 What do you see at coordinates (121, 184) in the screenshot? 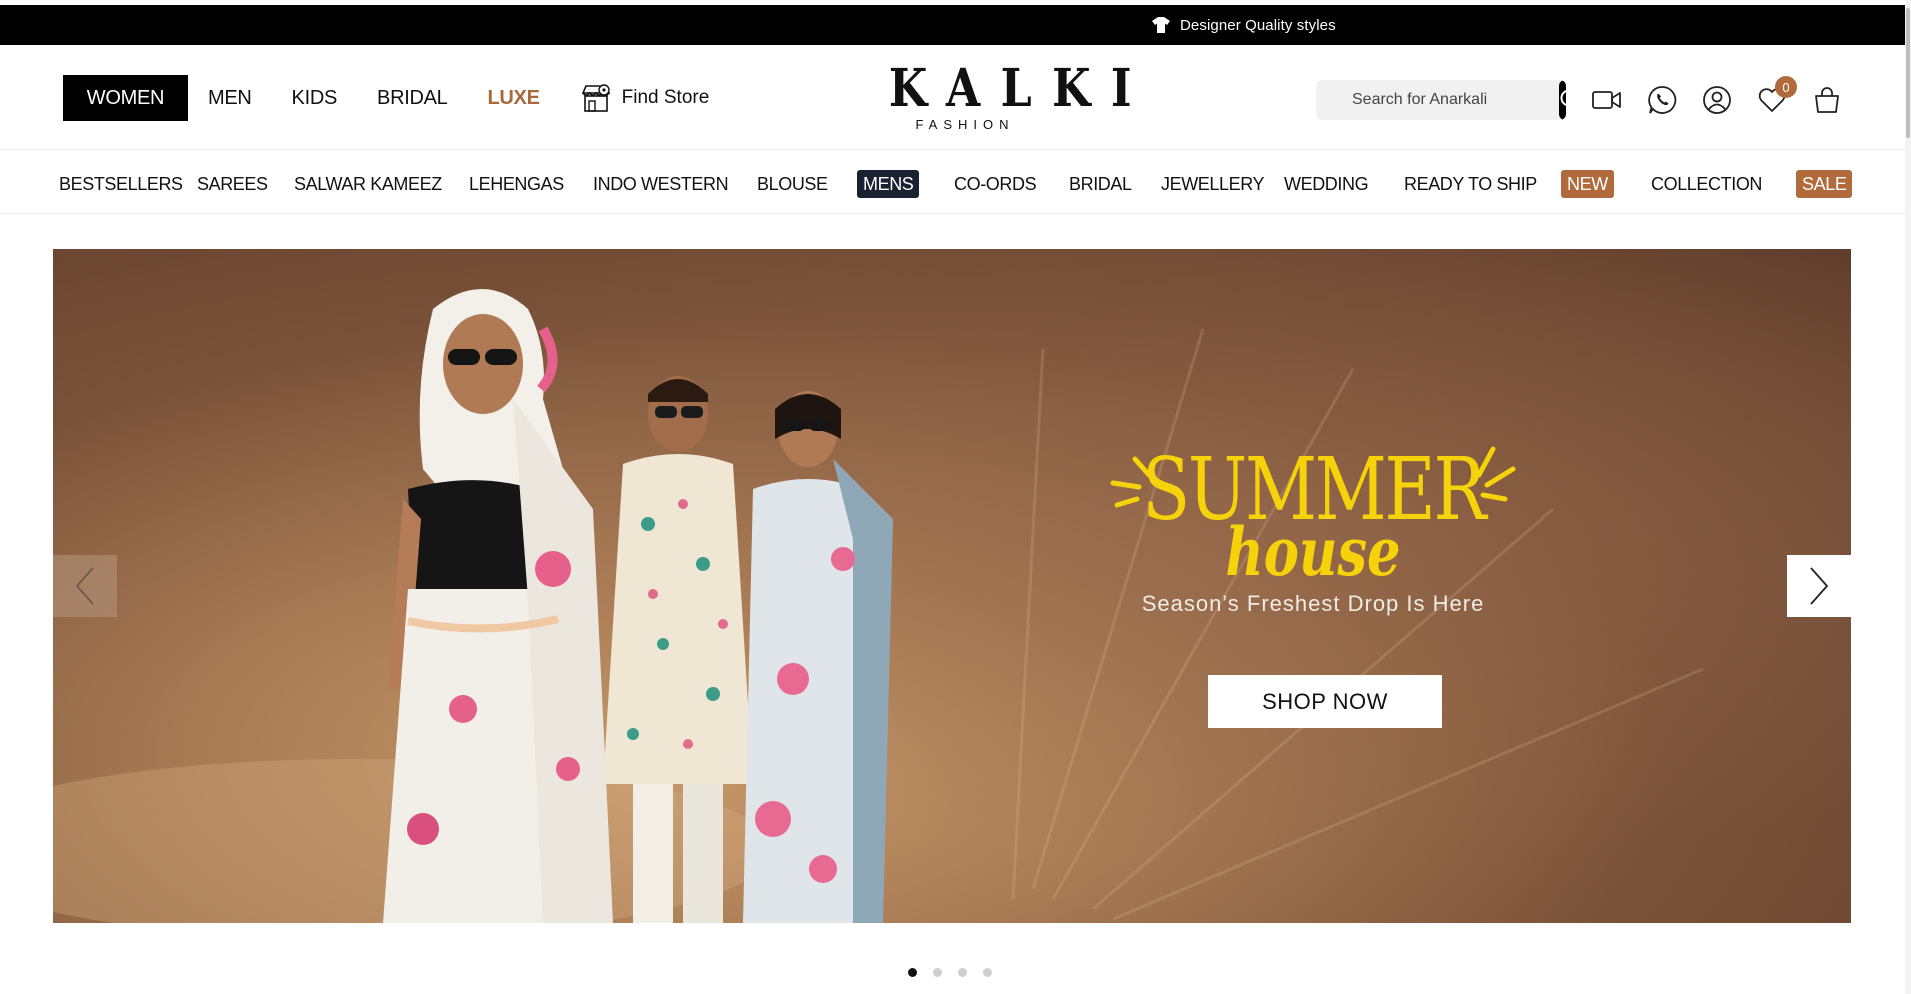
I see `cat-bestsellers: BESTSELLERS` at bounding box center [121, 184].